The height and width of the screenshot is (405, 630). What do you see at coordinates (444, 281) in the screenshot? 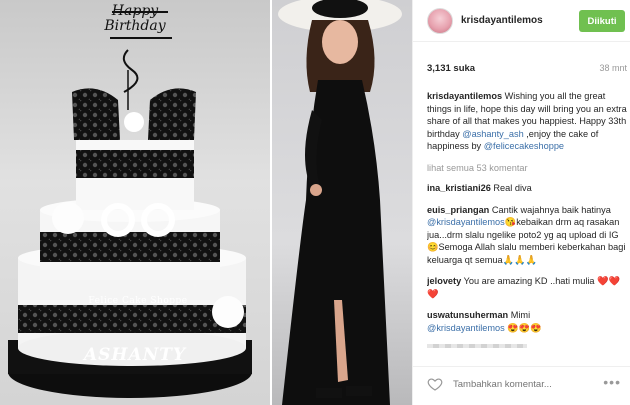
I see `comment-username: jelovety` at bounding box center [444, 281].